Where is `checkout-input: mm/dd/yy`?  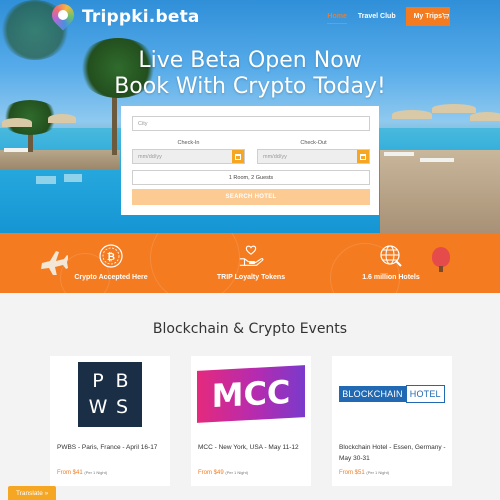
checkout-input: mm/dd/yy is located at coordinates (313, 156).